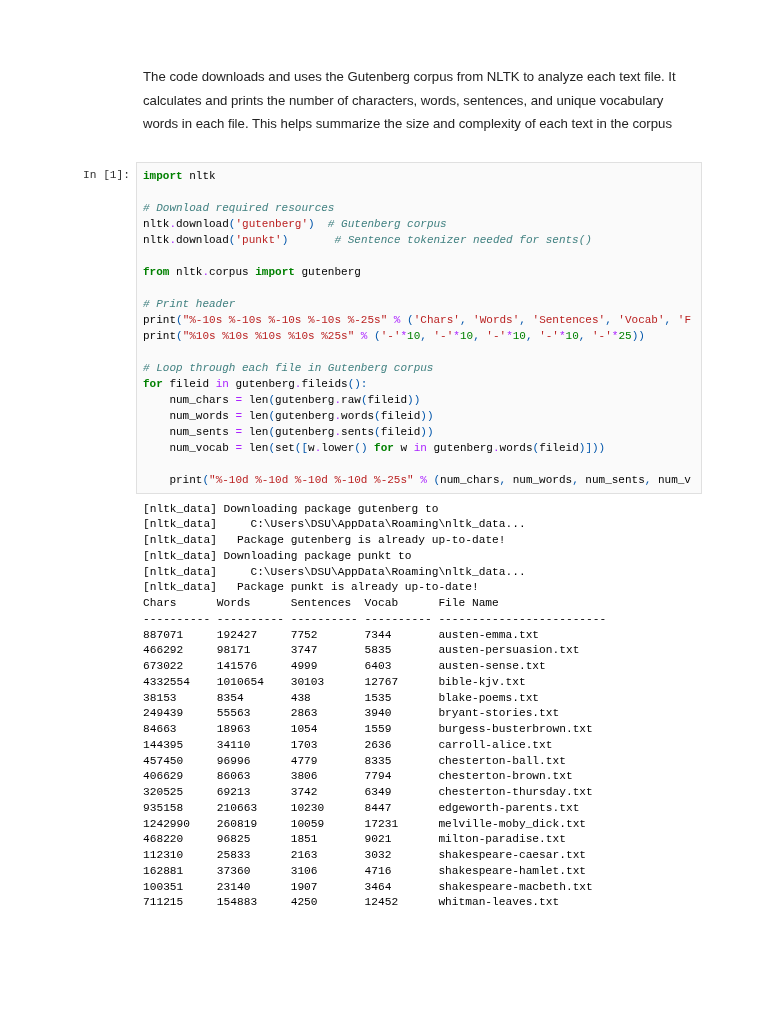 This screenshot has height=1024, width=768. What do you see at coordinates (367, 240) in the screenshot?
I see `code-line: nltk.download('punkt') # Sentence tokenizer needed for sents()` at bounding box center [367, 240].